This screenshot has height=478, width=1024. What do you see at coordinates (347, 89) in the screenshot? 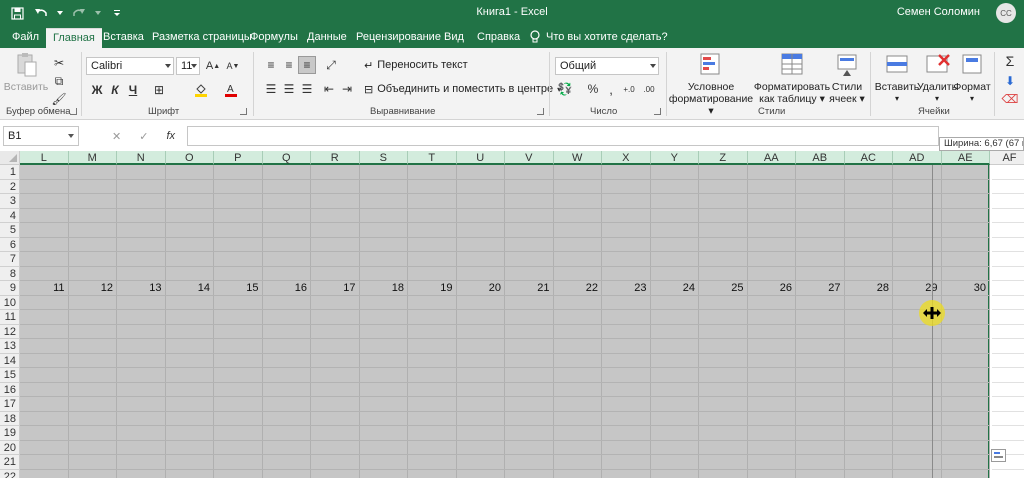
I see `increase-indent-icon: ⇥` at bounding box center [347, 89].